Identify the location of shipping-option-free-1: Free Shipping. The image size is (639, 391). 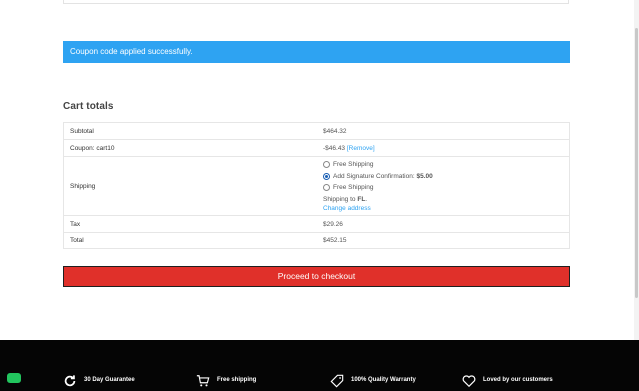
(443, 165).